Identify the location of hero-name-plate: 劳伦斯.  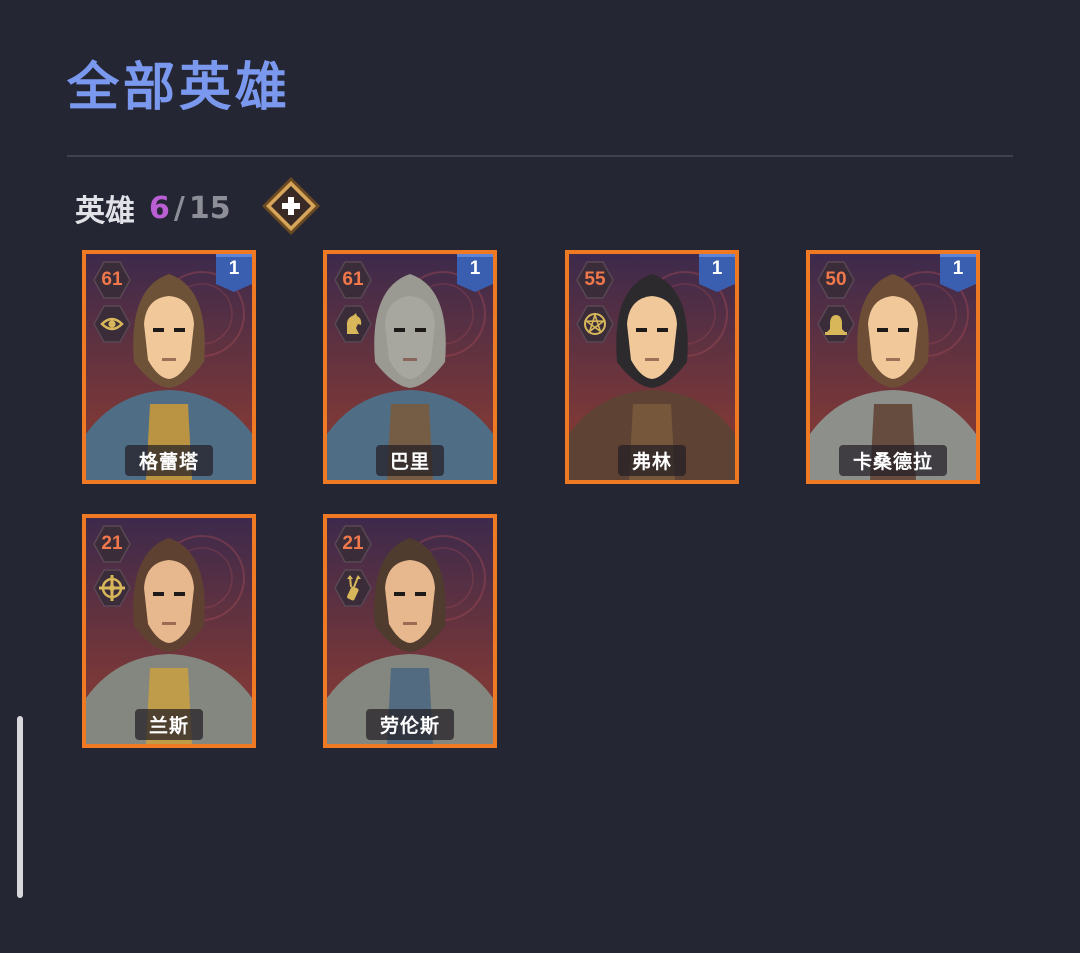
(410, 724).